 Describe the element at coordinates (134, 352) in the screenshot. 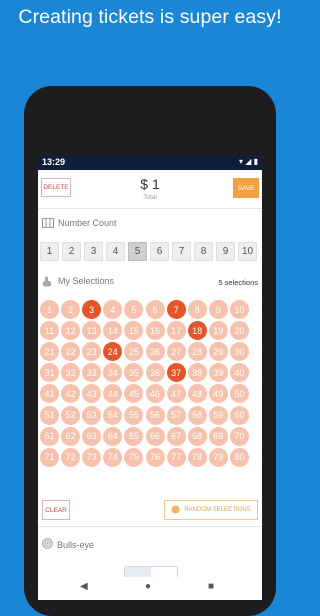

I see `number-ball: 25` at that location.